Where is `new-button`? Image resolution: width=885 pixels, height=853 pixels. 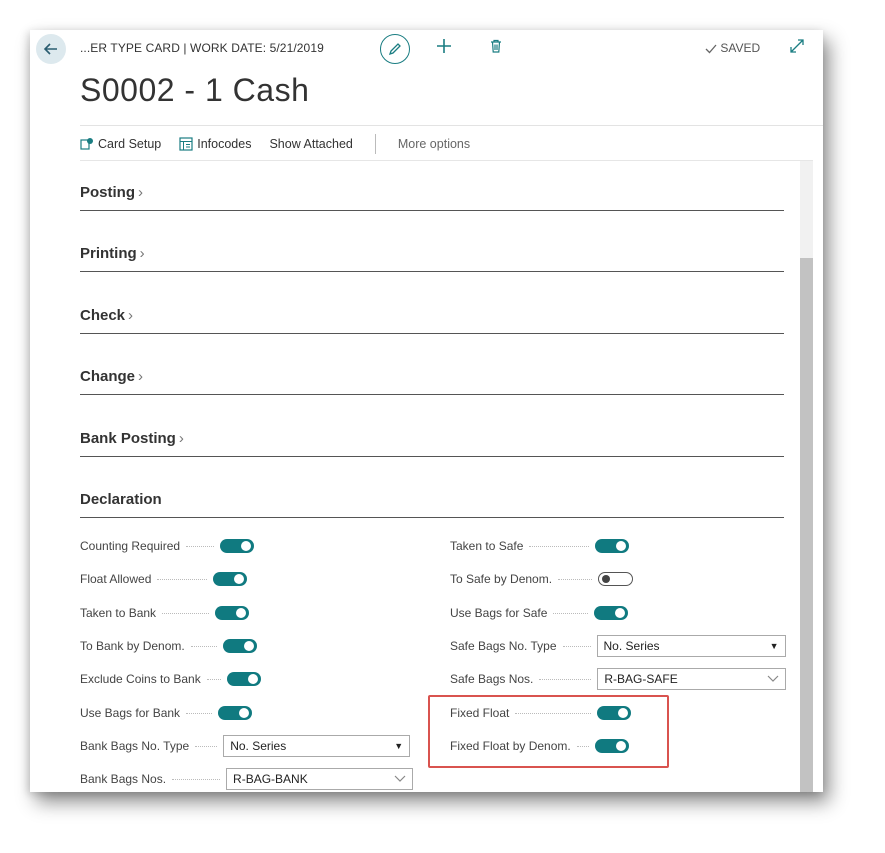 new-button is located at coordinates (444, 47).